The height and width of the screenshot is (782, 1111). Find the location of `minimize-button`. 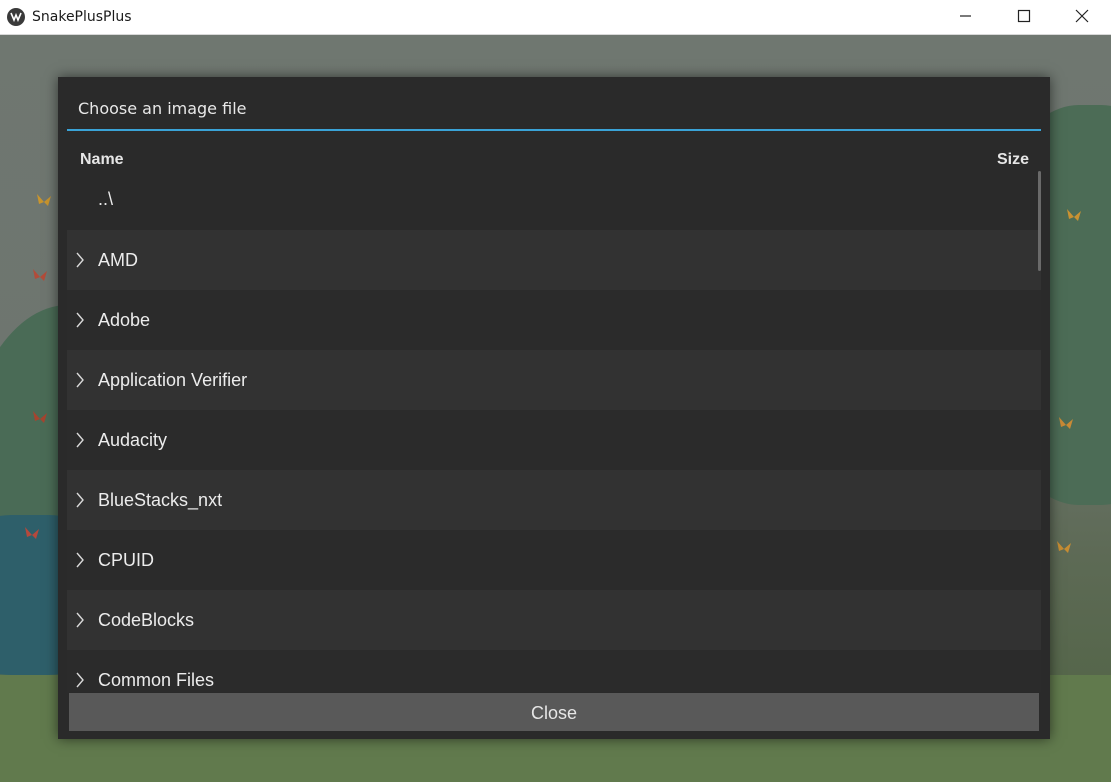

minimize-button is located at coordinates (966, 16).